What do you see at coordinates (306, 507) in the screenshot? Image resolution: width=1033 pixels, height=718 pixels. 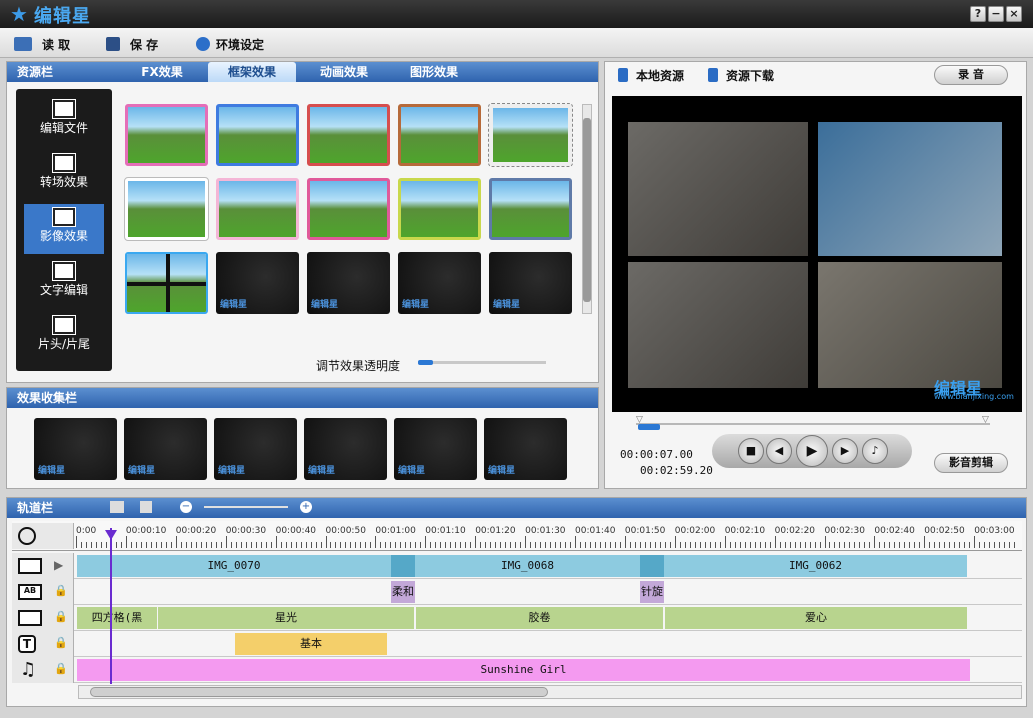 I see `zoom-in-icon: +` at bounding box center [306, 507].